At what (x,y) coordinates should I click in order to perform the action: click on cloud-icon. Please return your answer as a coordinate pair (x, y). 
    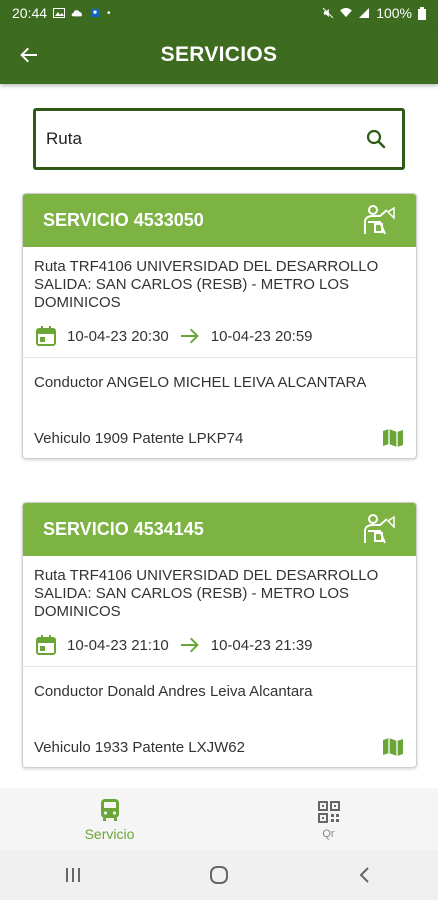
    Looking at the image, I should click on (77, 13).